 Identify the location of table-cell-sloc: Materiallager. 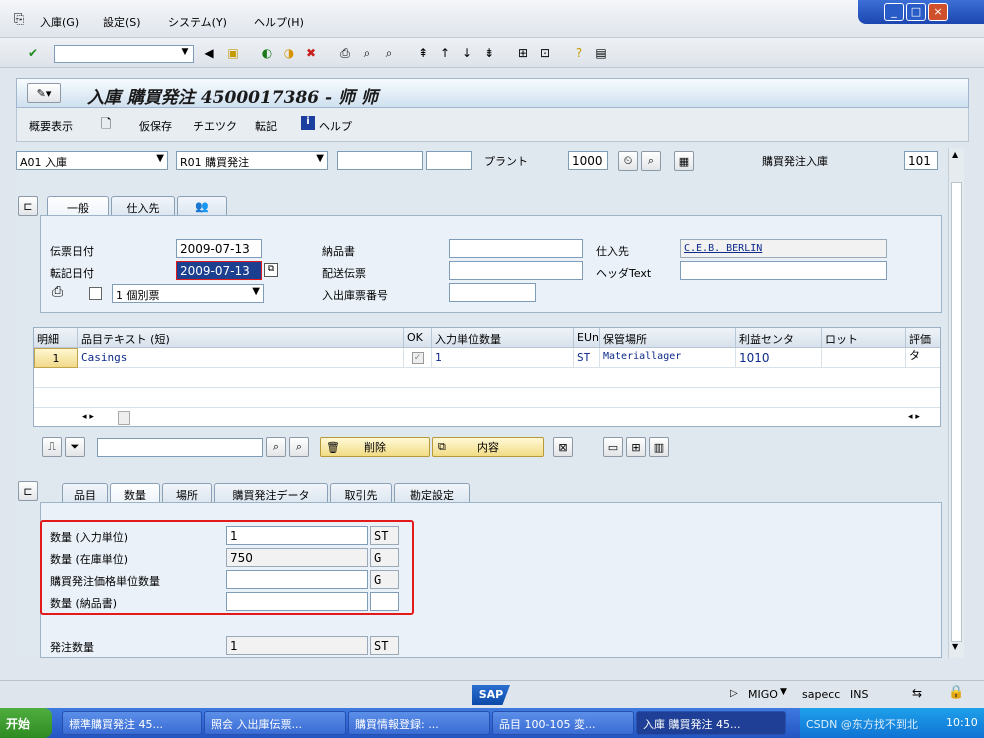
(668, 358).